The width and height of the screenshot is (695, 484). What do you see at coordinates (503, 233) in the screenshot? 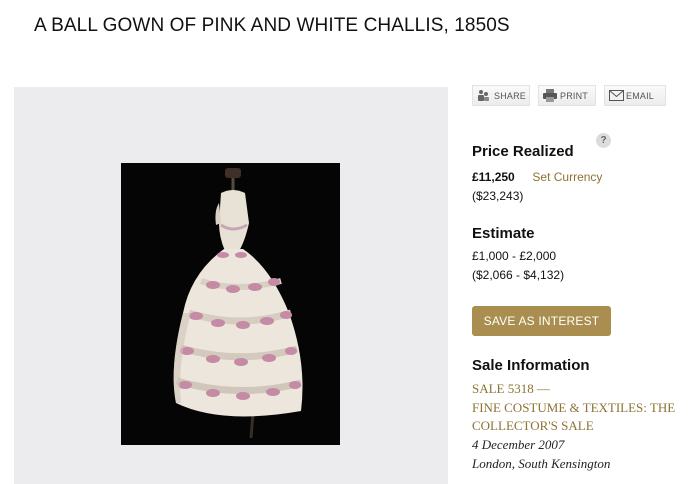
I see `estimate-heading: Estimate` at bounding box center [503, 233].